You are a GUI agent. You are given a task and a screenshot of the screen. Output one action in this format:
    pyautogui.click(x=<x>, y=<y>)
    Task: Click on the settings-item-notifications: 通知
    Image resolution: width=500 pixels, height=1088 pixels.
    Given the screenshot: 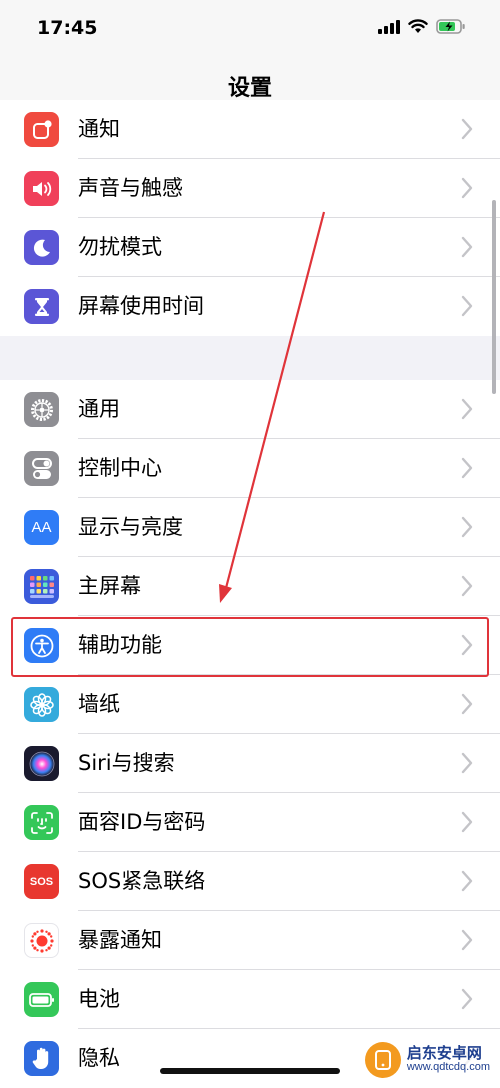 What is the action you would take?
    pyautogui.click(x=250, y=129)
    